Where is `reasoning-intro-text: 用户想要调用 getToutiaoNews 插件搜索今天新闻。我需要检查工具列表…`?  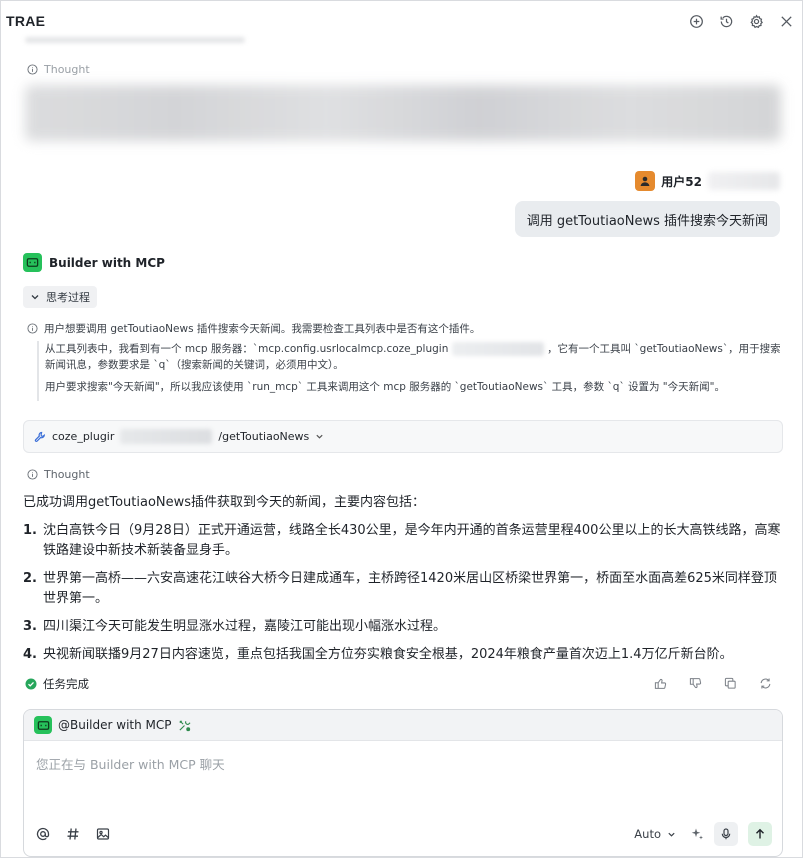 reasoning-intro-text: 用户想要调用 getToutiaoNews 插件搜索今天新闻。我需要检查工具列表… is located at coordinates (262, 329).